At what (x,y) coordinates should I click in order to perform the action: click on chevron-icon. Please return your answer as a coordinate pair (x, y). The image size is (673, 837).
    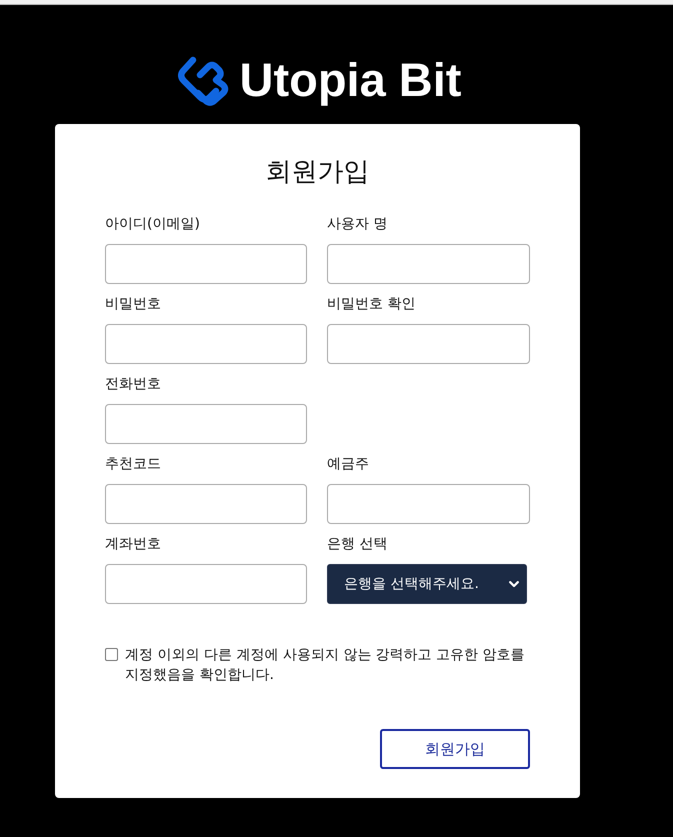
    Looking at the image, I should click on (514, 584).